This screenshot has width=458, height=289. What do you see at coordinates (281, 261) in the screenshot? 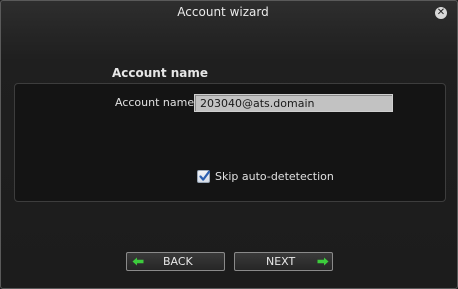
I see `next-button-label: NEXT` at bounding box center [281, 261].